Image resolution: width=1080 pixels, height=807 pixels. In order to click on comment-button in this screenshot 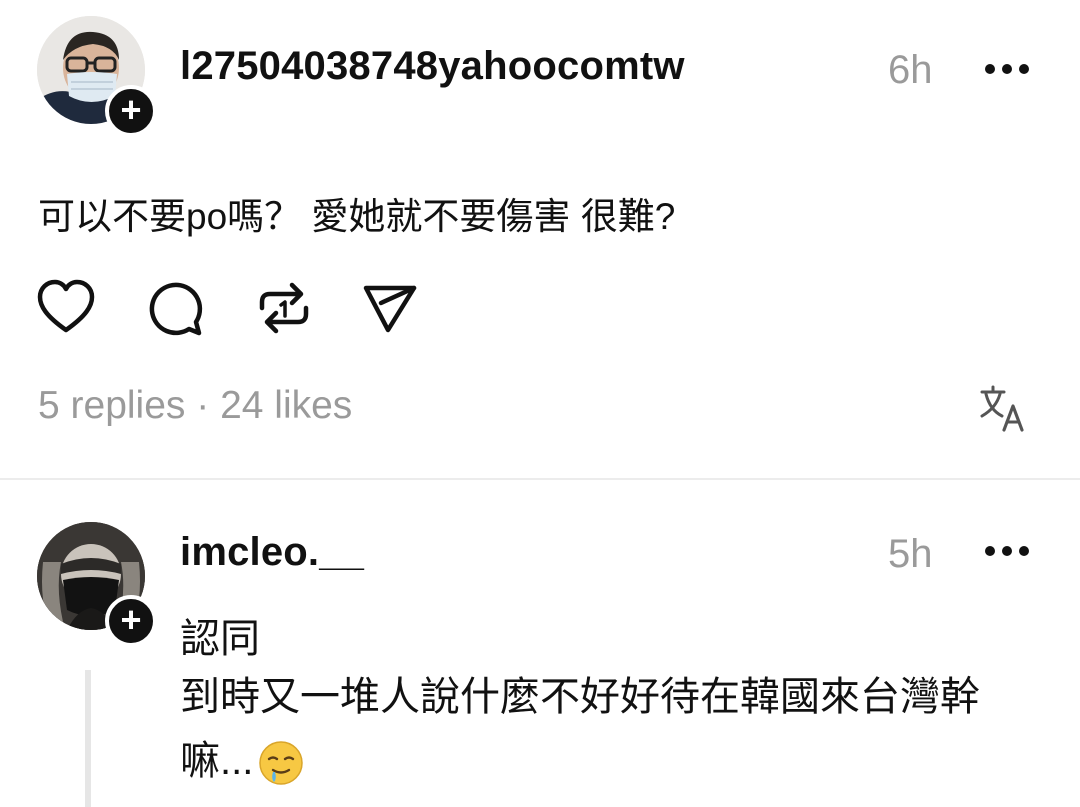, I will do `click(175, 308)`.